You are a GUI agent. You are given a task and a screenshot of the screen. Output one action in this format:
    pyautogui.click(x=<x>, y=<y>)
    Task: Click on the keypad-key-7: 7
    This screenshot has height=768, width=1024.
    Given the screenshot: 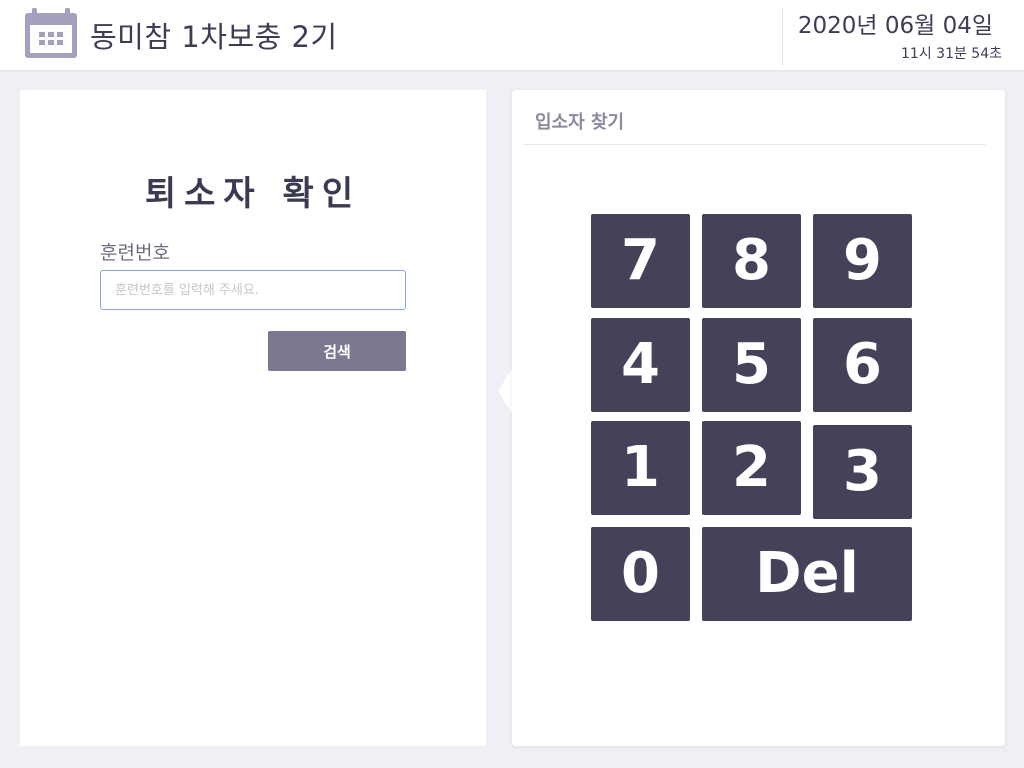 What is the action you would take?
    pyautogui.click(x=640, y=261)
    